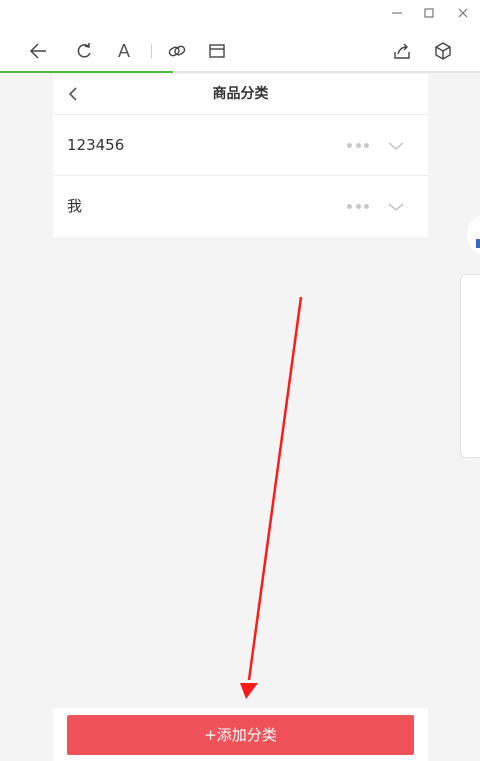  I want to click on loading-progress-fill, so click(86, 72).